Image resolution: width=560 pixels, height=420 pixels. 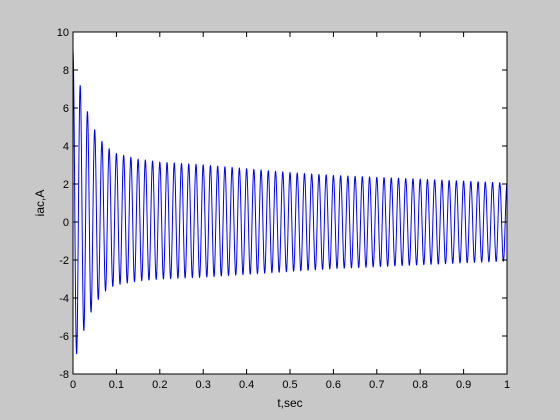 What do you see at coordinates (376, 385) in the screenshot?
I see `x-tick-label: 0.7` at bounding box center [376, 385].